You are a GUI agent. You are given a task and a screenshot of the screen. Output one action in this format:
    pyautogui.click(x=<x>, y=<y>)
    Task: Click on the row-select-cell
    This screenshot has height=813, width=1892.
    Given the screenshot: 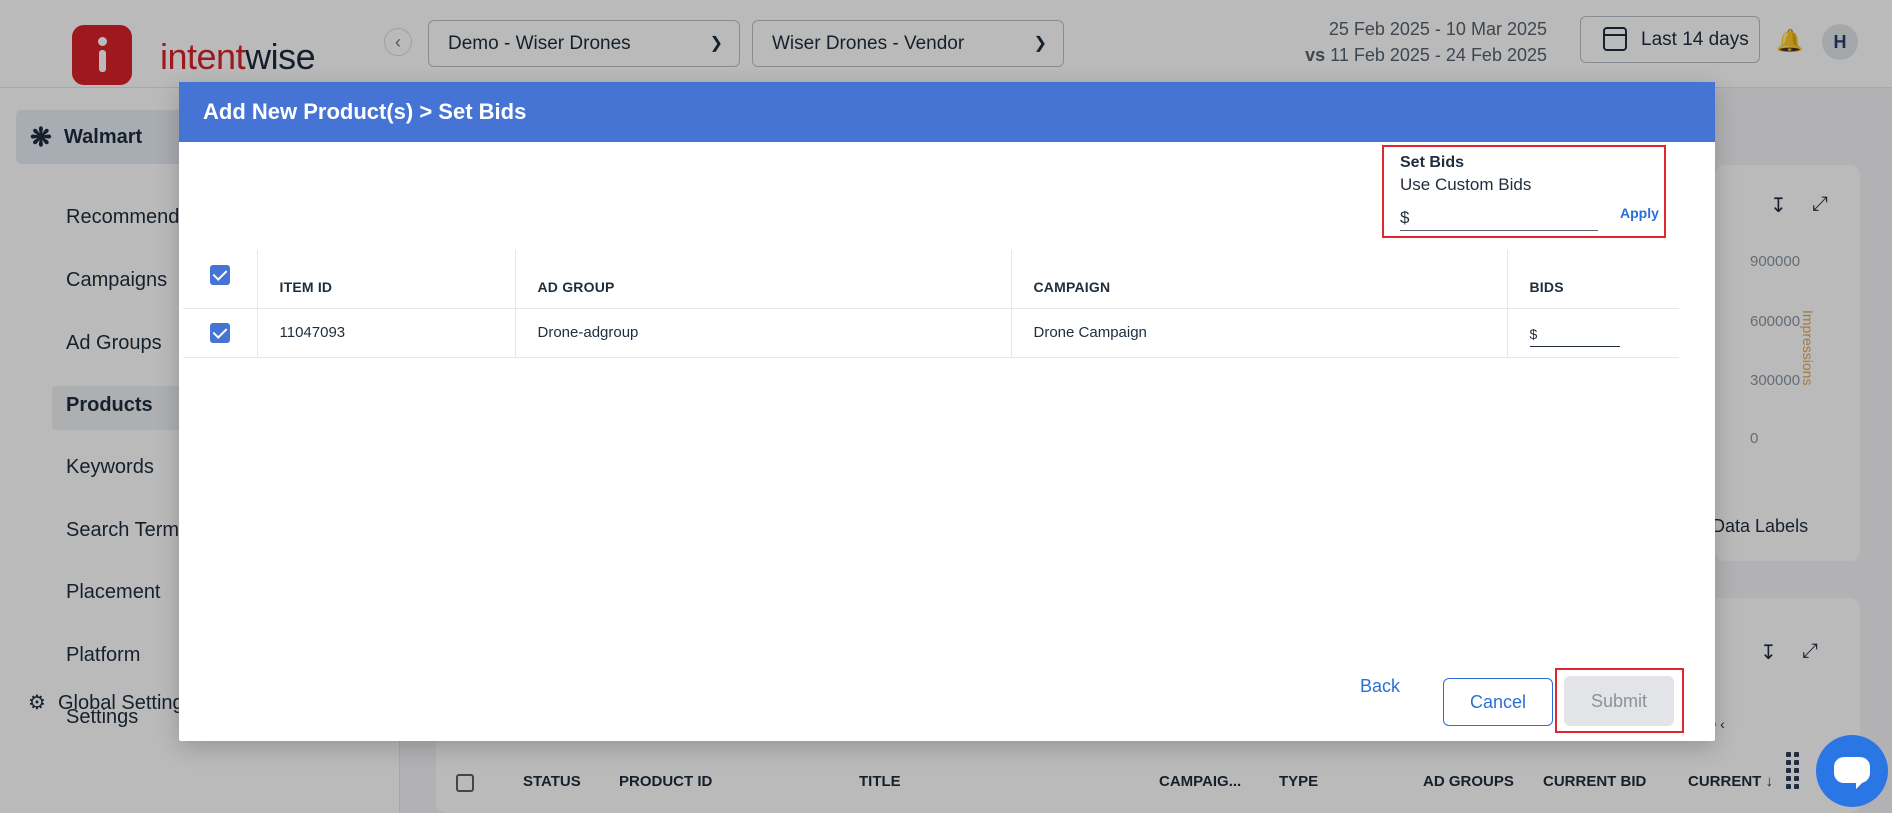 What is the action you would take?
    pyautogui.click(x=220, y=333)
    